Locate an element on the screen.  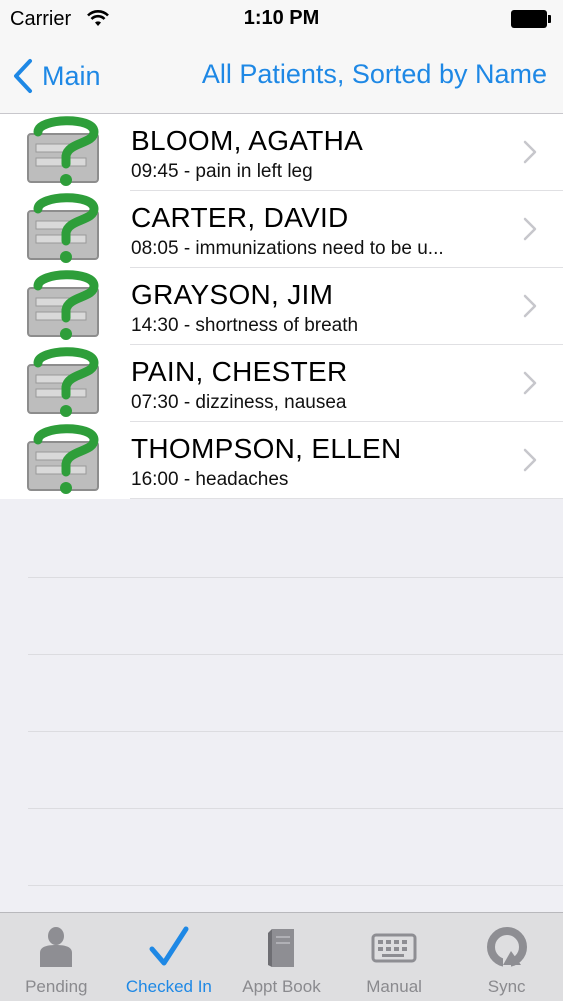
book-icon is located at coordinates (281, 948).